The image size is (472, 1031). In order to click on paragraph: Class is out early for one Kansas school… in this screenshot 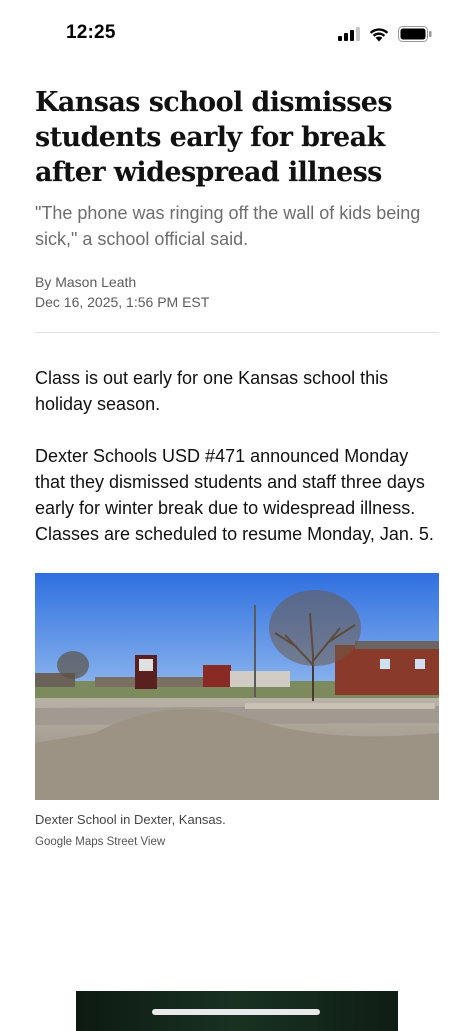, I will do `click(212, 391)`.